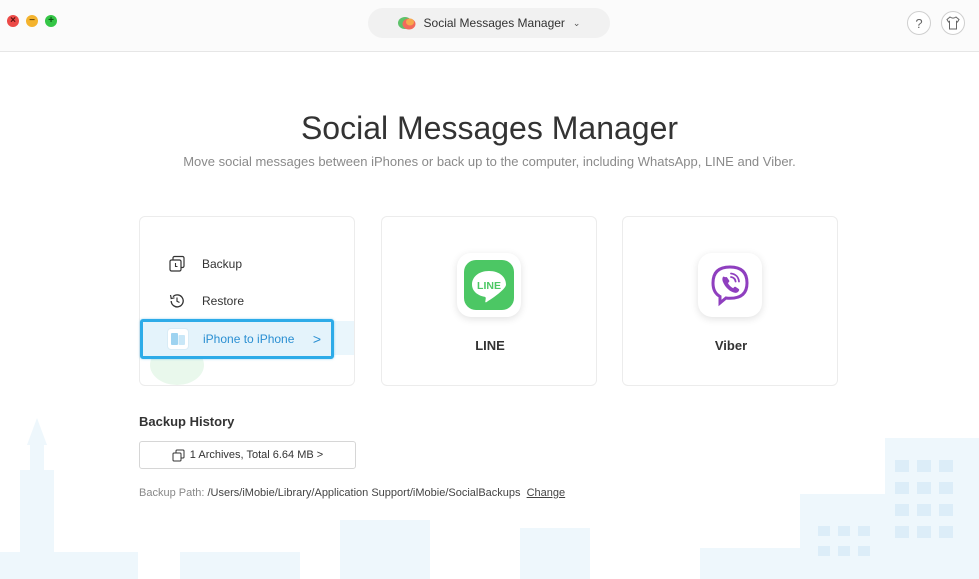 The width and height of the screenshot is (979, 579). I want to click on maximize-icon: +, so click(51, 20).